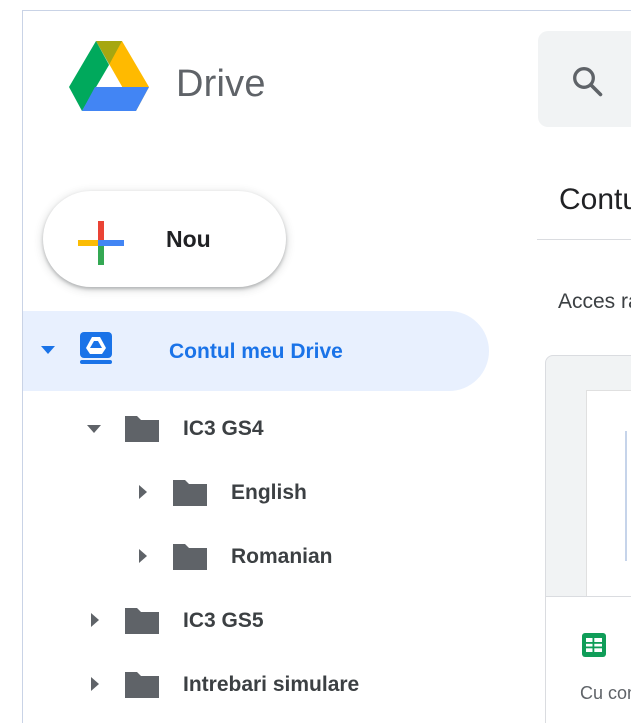 The height and width of the screenshot is (723, 631). I want to click on tree-item-english: English, so click(251, 493).